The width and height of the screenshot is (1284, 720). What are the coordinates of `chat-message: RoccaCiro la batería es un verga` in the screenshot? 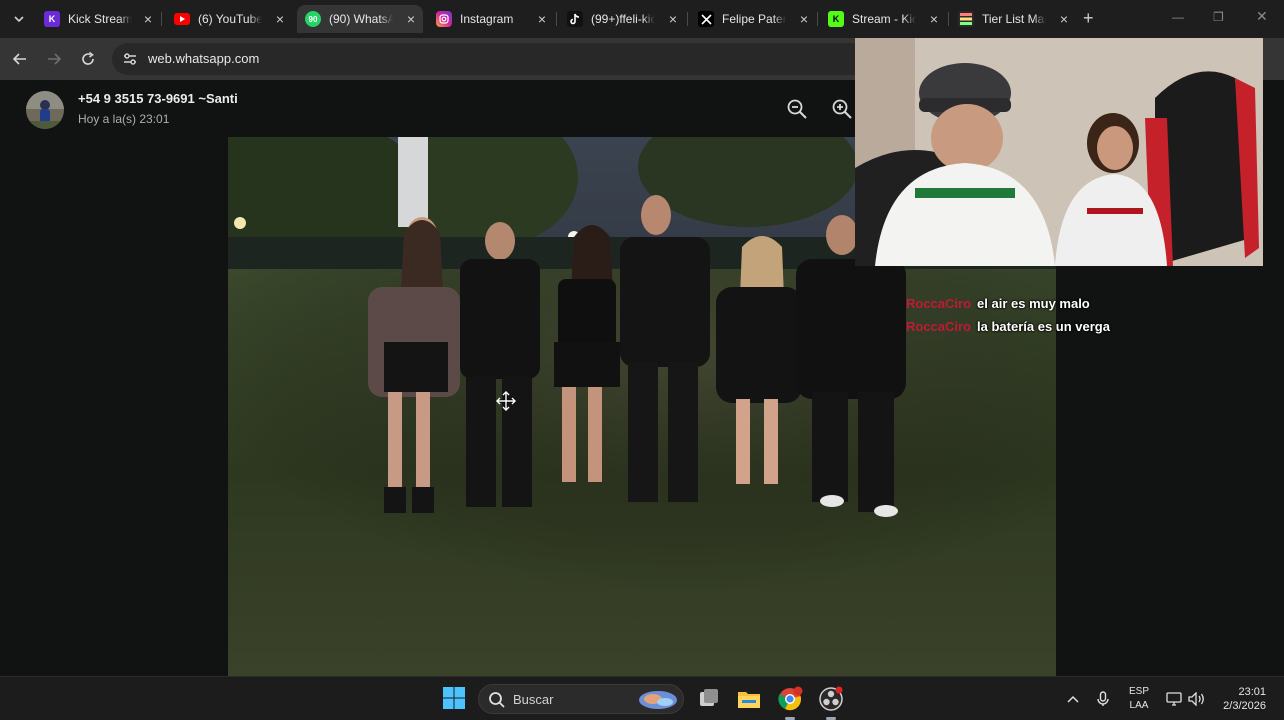 It's located at (1008, 326).